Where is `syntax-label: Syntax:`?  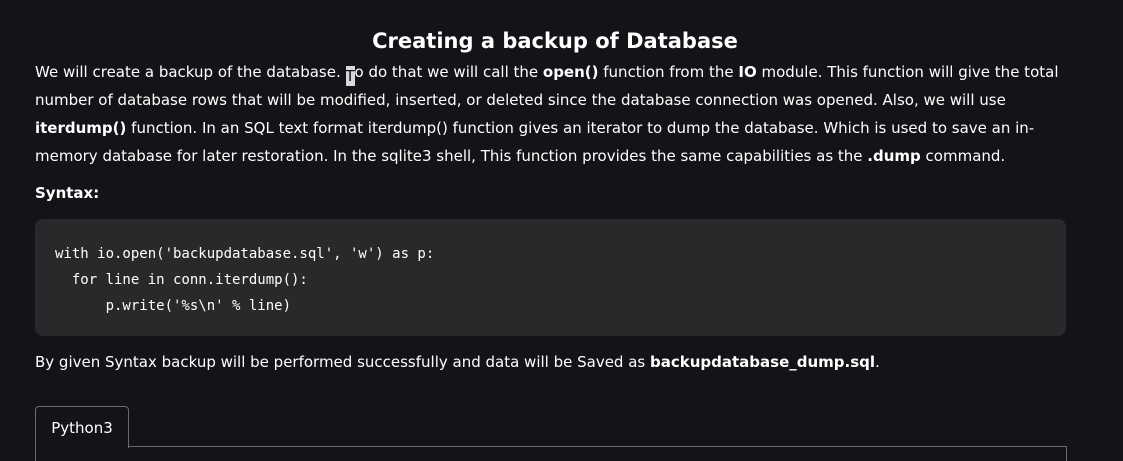 syntax-label: Syntax: is located at coordinates (67, 193).